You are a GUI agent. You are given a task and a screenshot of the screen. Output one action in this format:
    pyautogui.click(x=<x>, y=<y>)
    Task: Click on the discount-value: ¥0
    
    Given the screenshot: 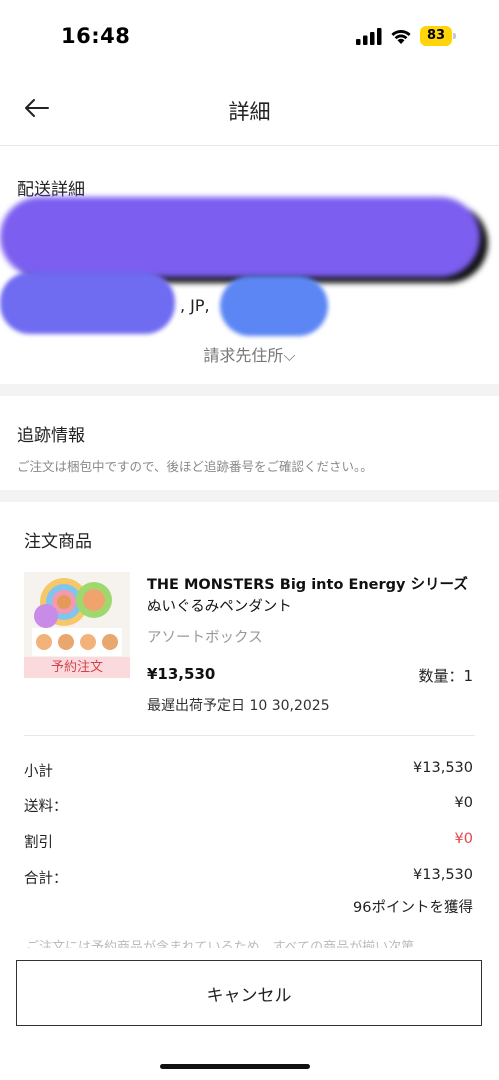 What is the action you would take?
    pyautogui.click(x=463, y=839)
    